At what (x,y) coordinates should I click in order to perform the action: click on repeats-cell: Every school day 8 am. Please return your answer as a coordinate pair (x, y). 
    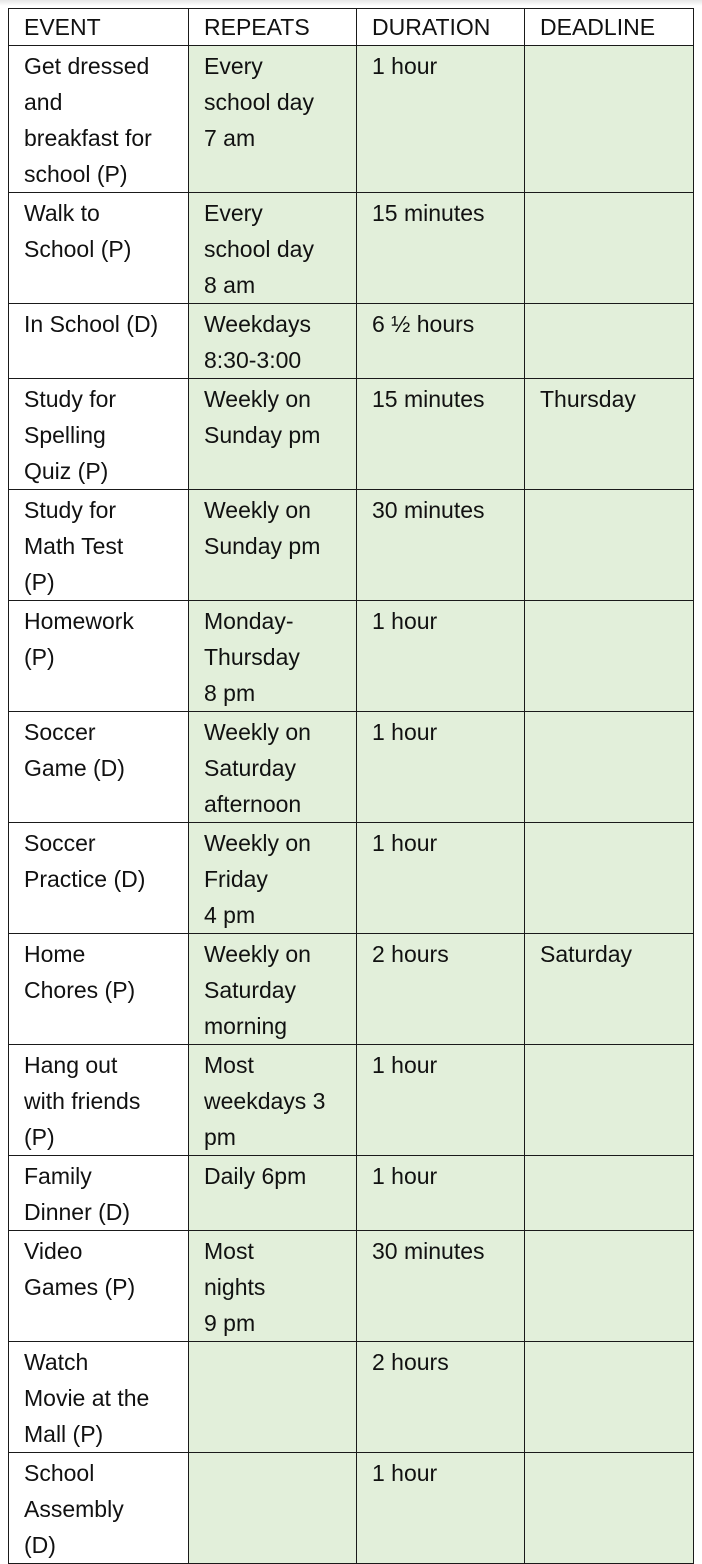
    Looking at the image, I should click on (272, 248).